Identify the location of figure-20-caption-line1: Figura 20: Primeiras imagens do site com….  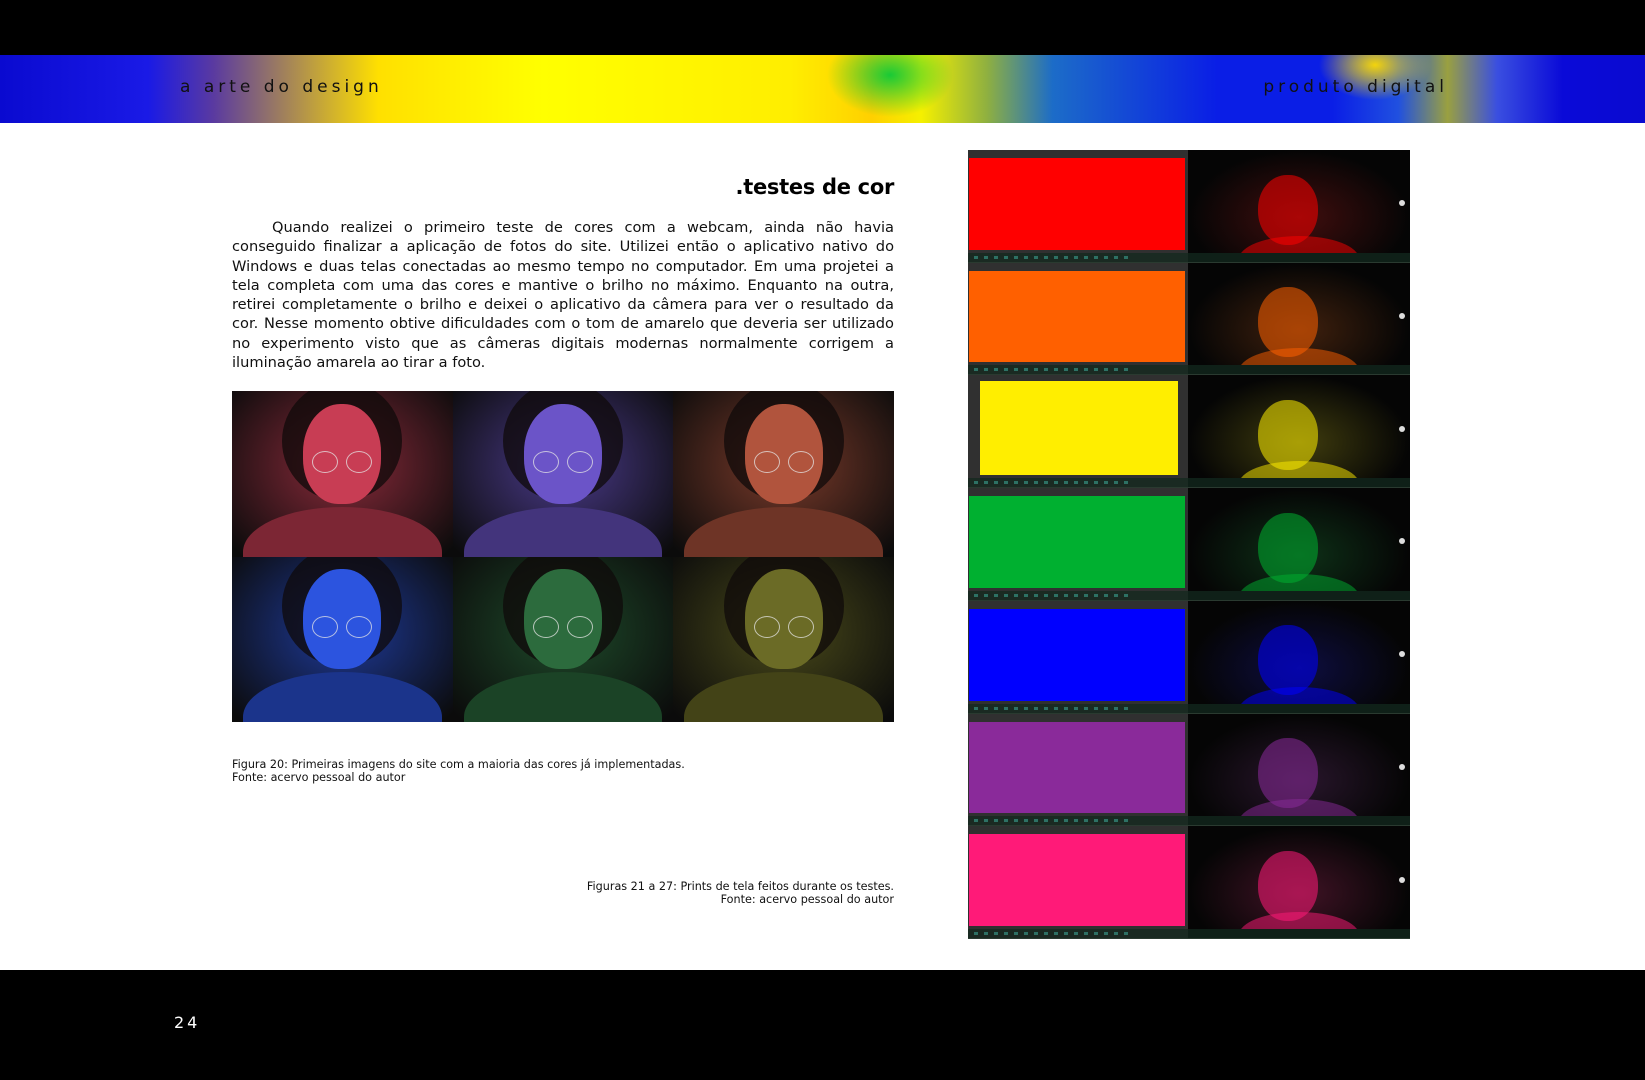
(458, 764).